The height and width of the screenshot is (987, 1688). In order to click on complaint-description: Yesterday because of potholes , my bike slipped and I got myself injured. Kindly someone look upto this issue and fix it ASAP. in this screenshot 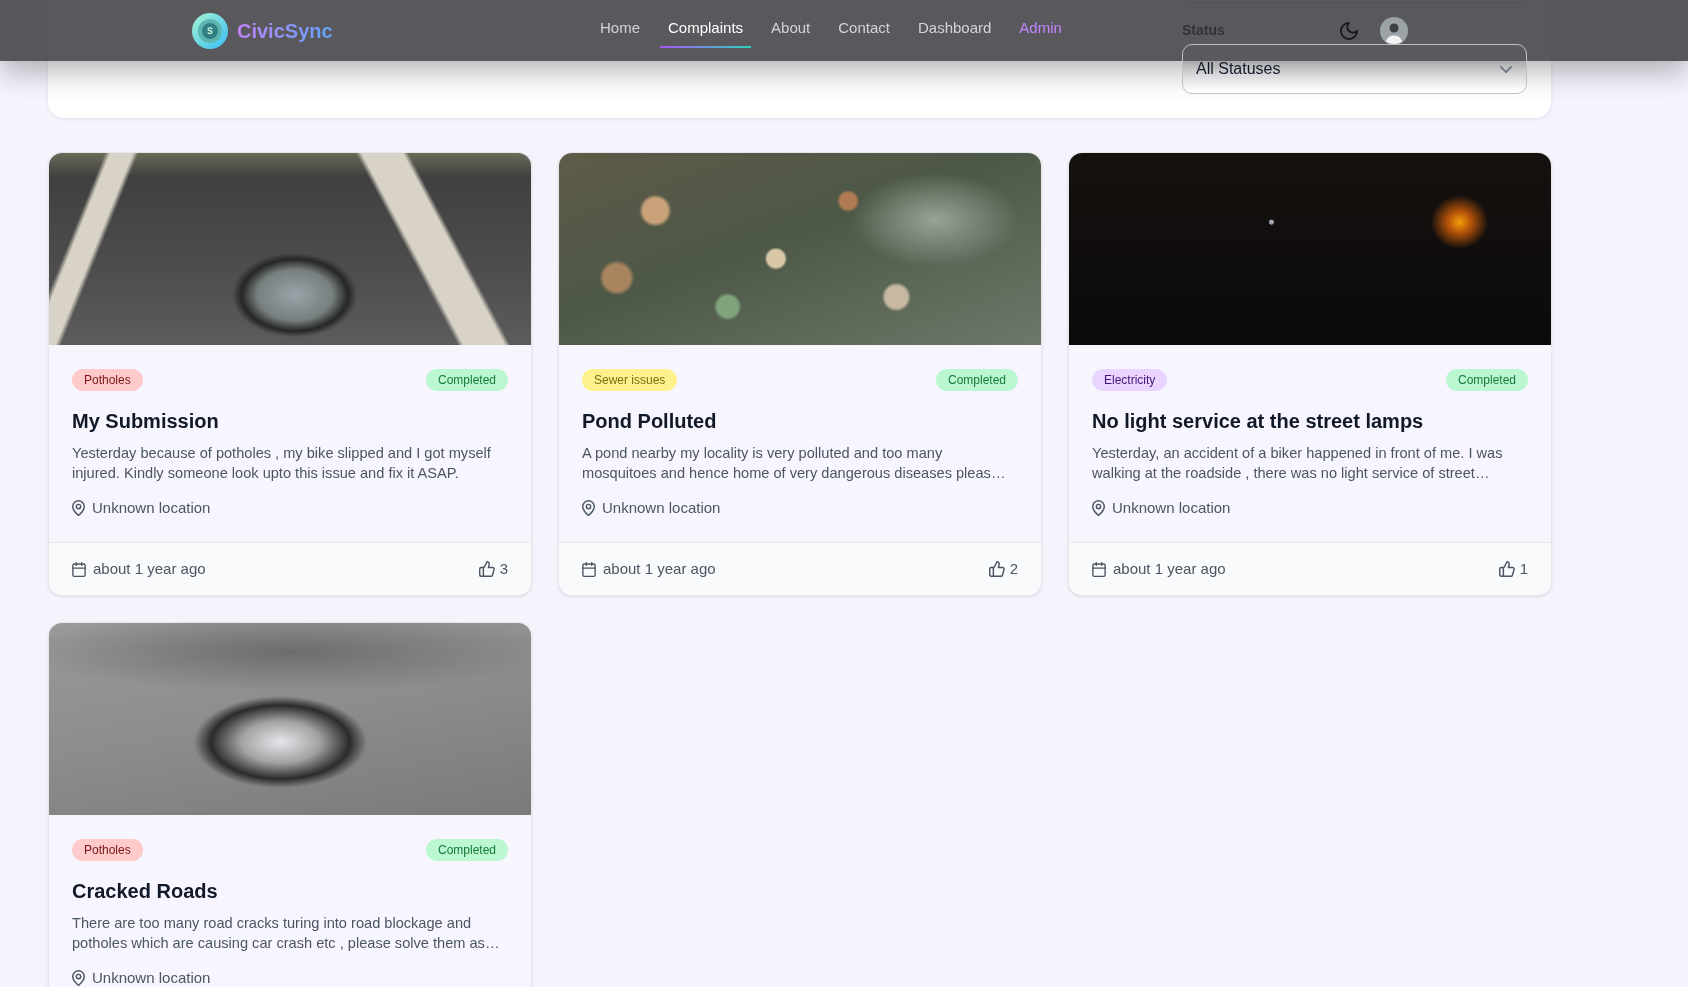, I will do `click(282, 463)`.